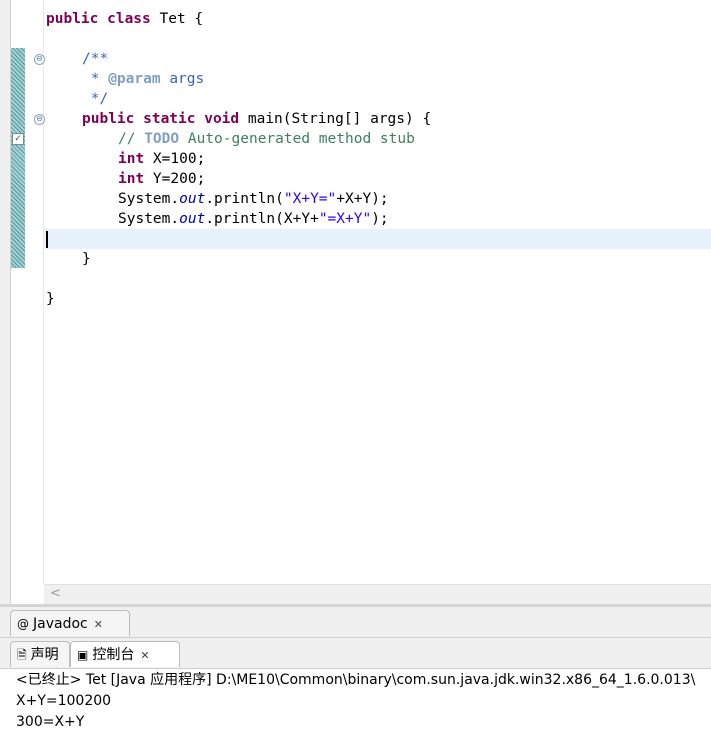 This screenshot has height=739, width=711. What do you see at coordinates (253, 219) in the screenshot?
I see `code-line-println-2: System.out.println(X+Y+"=X+Y");` at bounding box center [253, 219].